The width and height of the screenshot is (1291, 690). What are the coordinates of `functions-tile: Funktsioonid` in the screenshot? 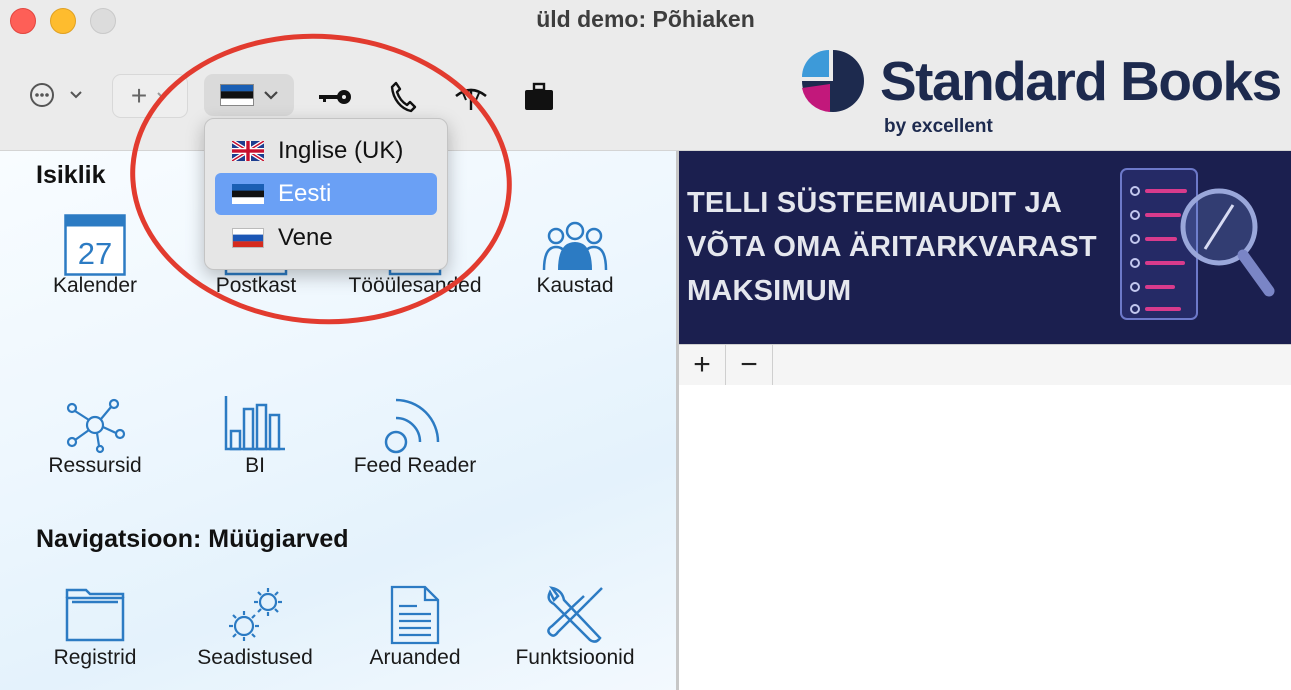 It's located at (575, 634).